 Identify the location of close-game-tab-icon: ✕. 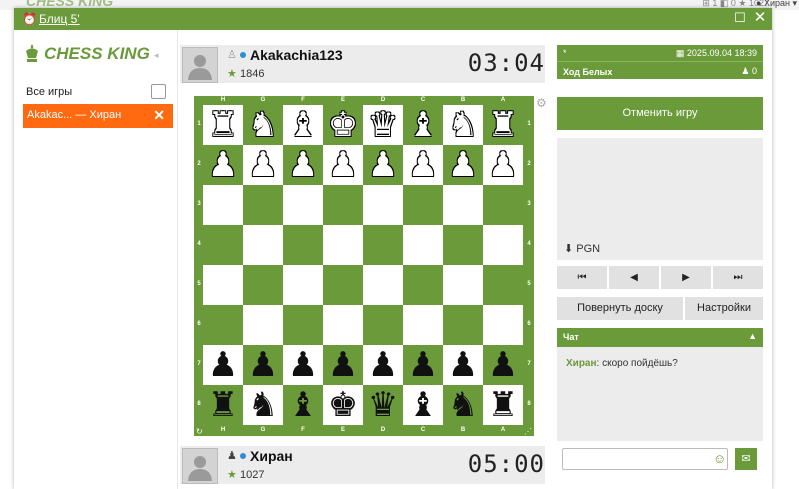
(159, 115).